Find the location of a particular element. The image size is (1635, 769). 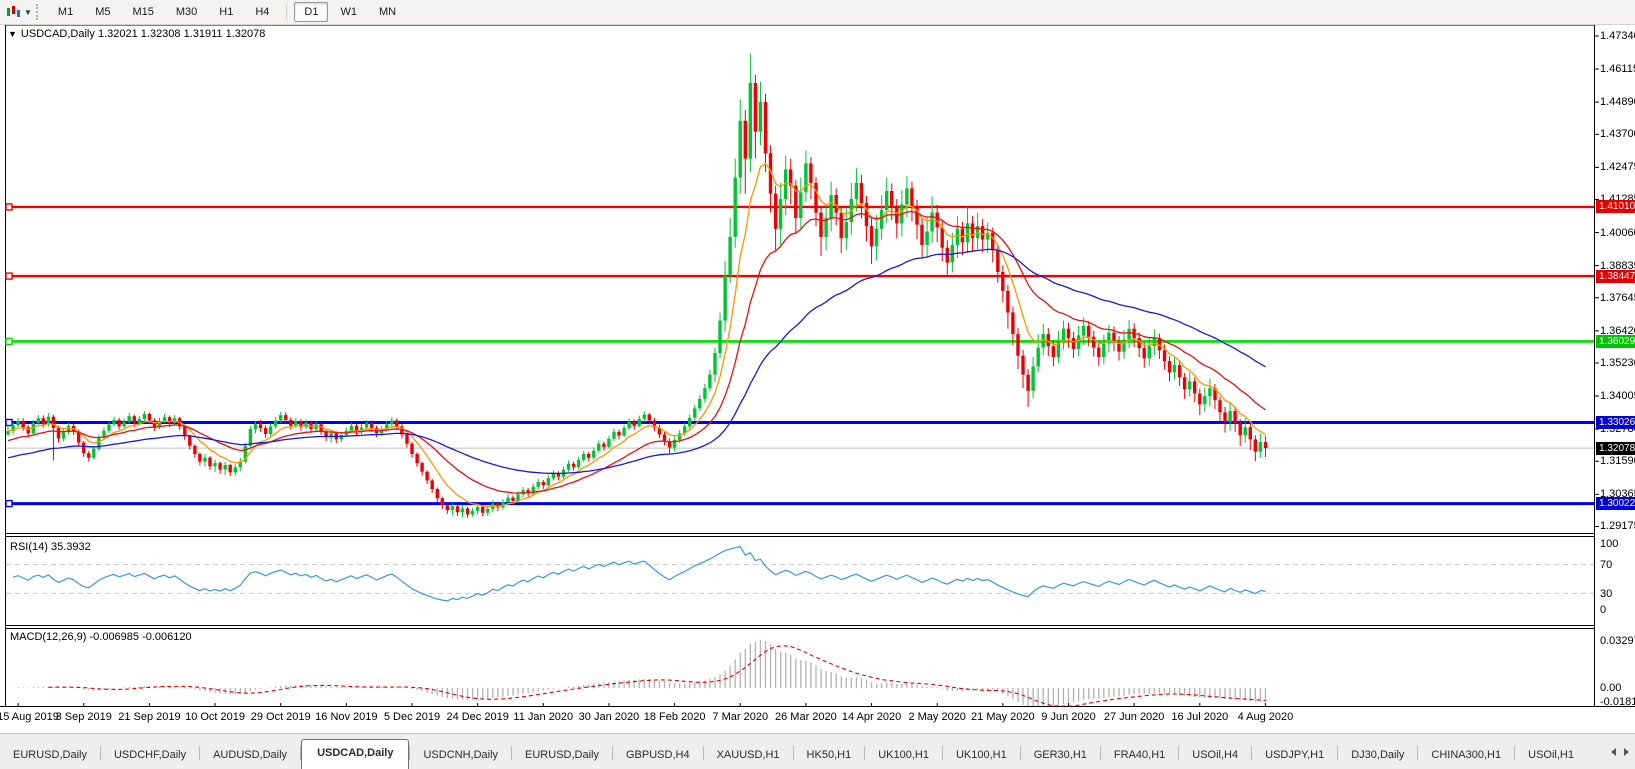

tab-usdcnh-daily-4: USDCNH,Daily is located at coordinates (460, 756).